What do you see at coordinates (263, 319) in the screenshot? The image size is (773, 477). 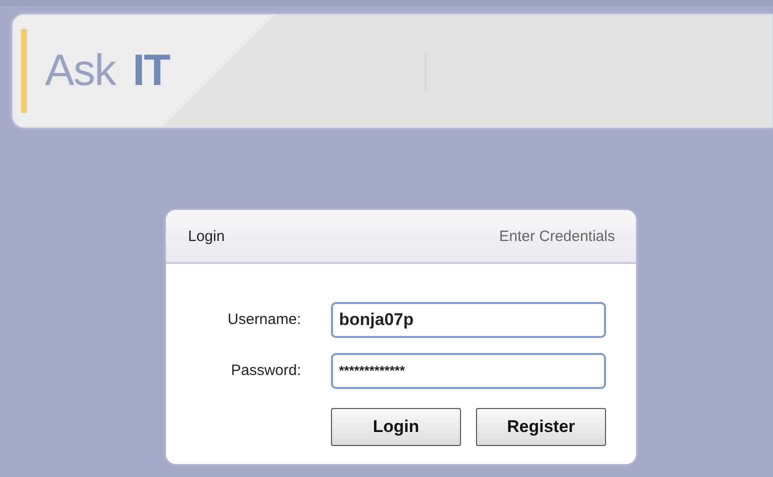 I see `field-label: Username:` at bounding box center [263, 319].